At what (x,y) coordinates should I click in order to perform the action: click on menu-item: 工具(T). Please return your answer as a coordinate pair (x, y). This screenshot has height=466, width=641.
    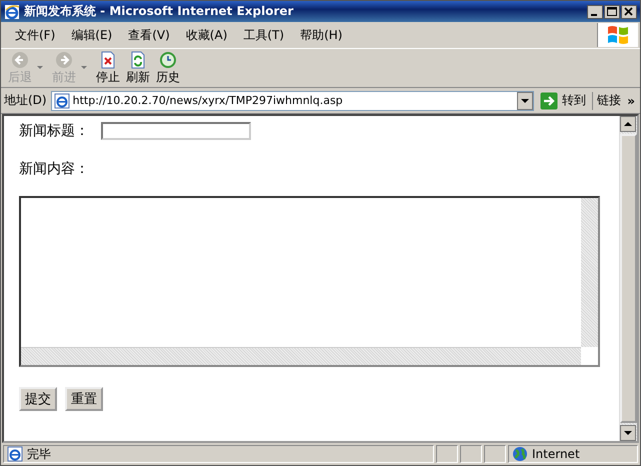
    Looking at the image, I should click on (263, 35).